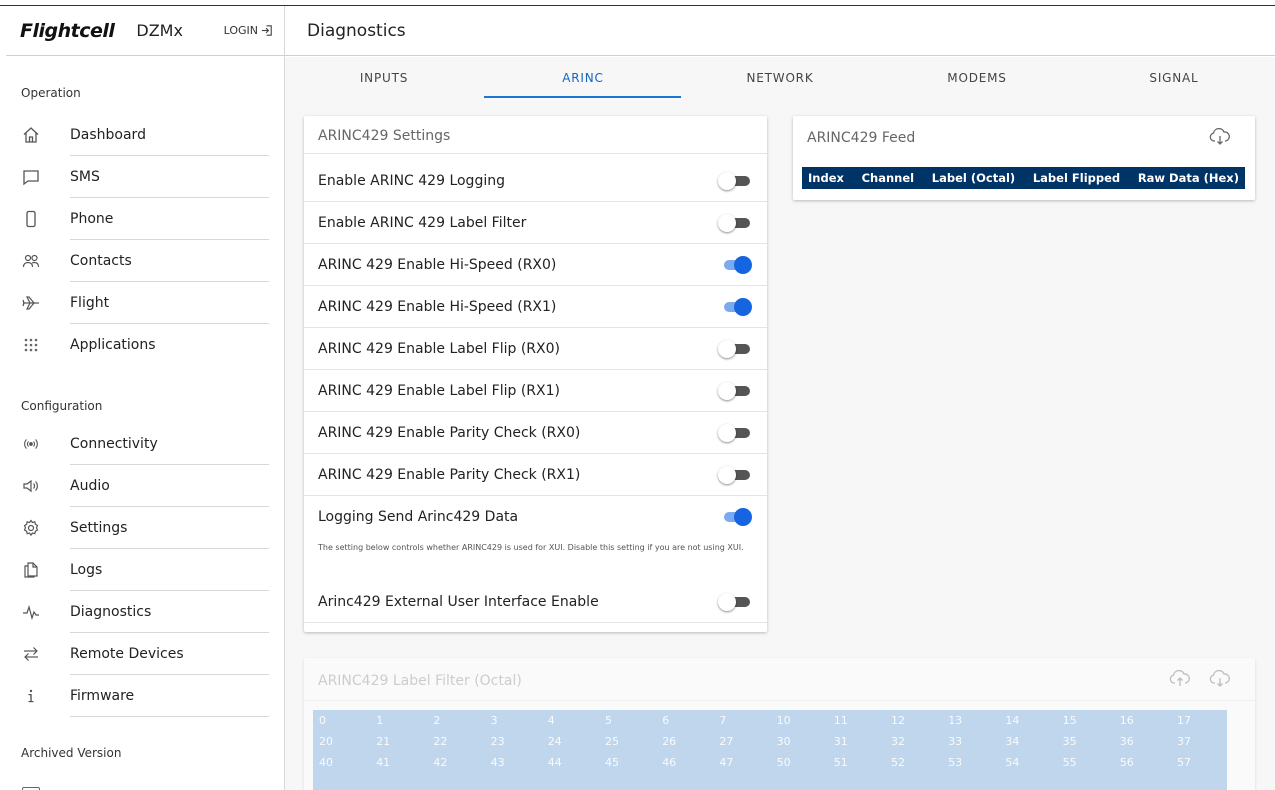  Describe the element at coordinates (612, 762) in the screenshot. I see `label-filter-cell: 45` at that location.